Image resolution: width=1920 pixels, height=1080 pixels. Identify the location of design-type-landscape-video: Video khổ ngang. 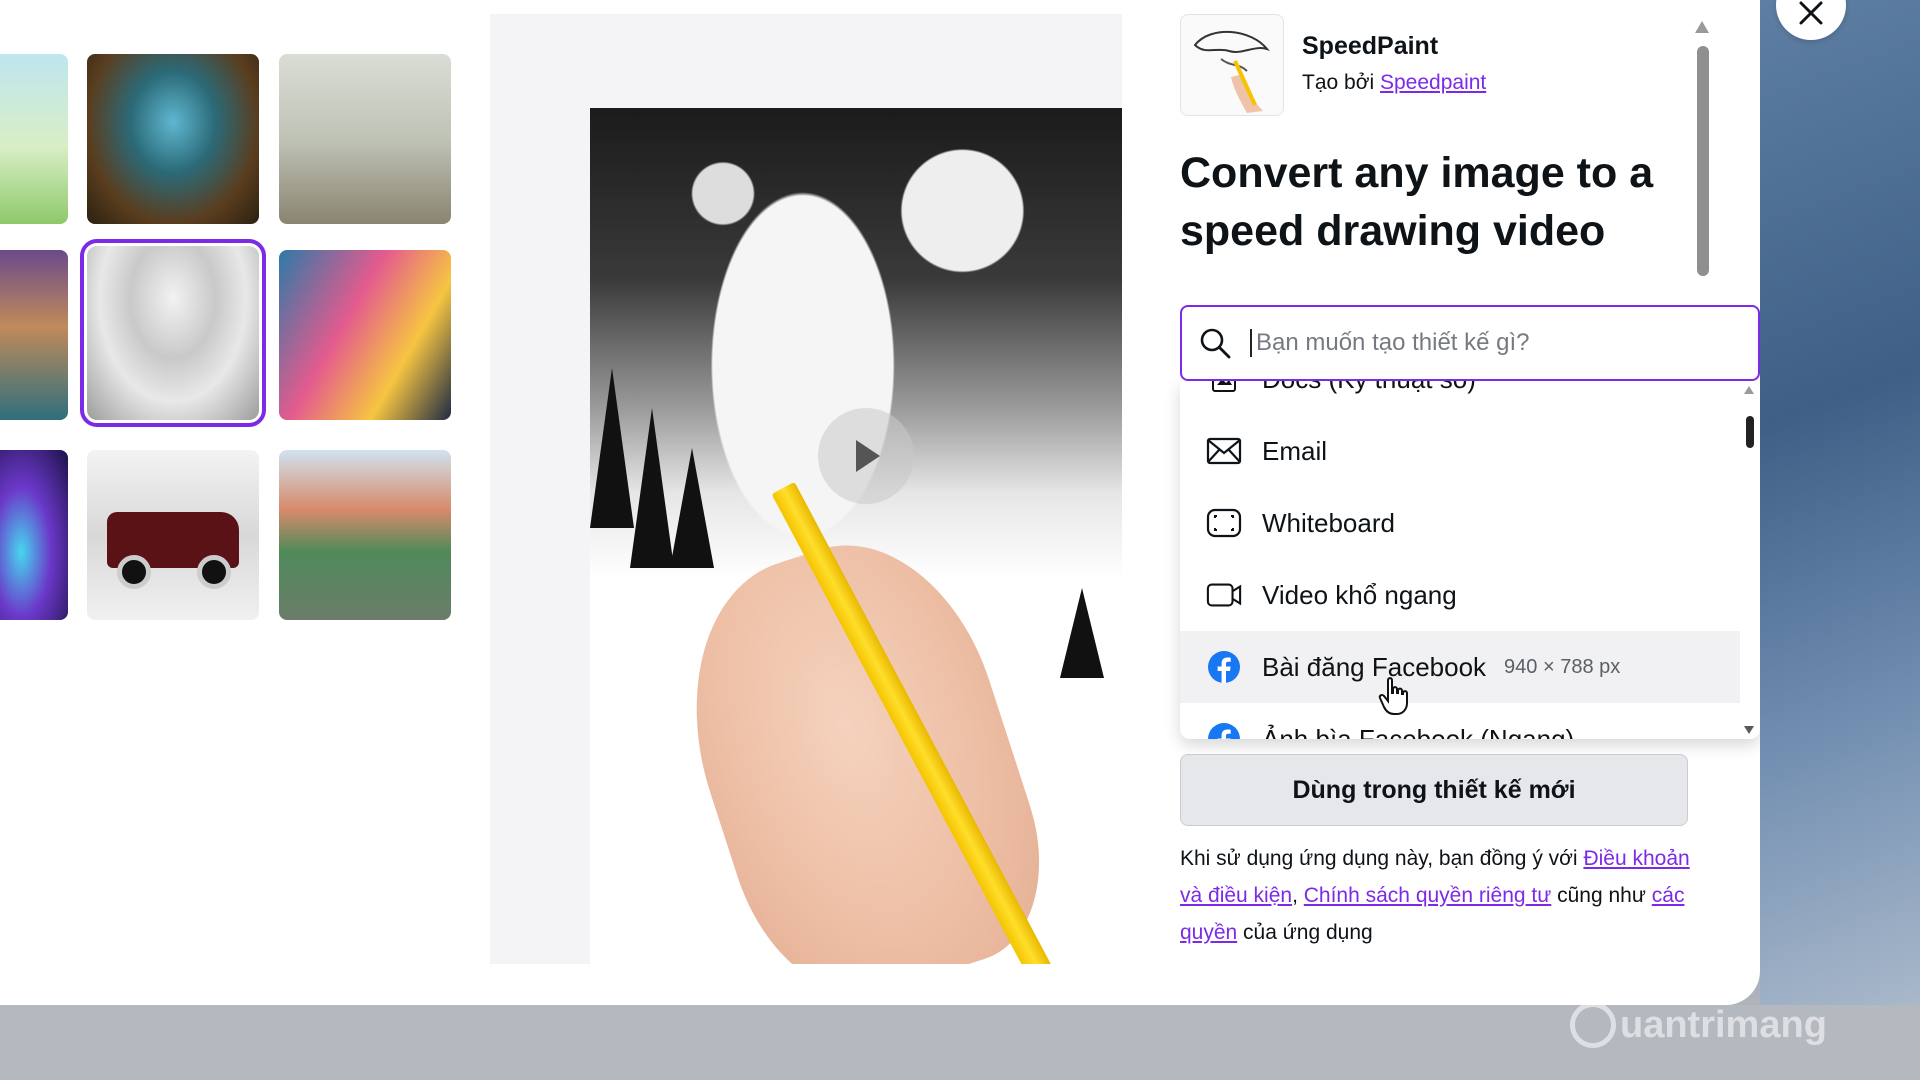
(1460, 595).